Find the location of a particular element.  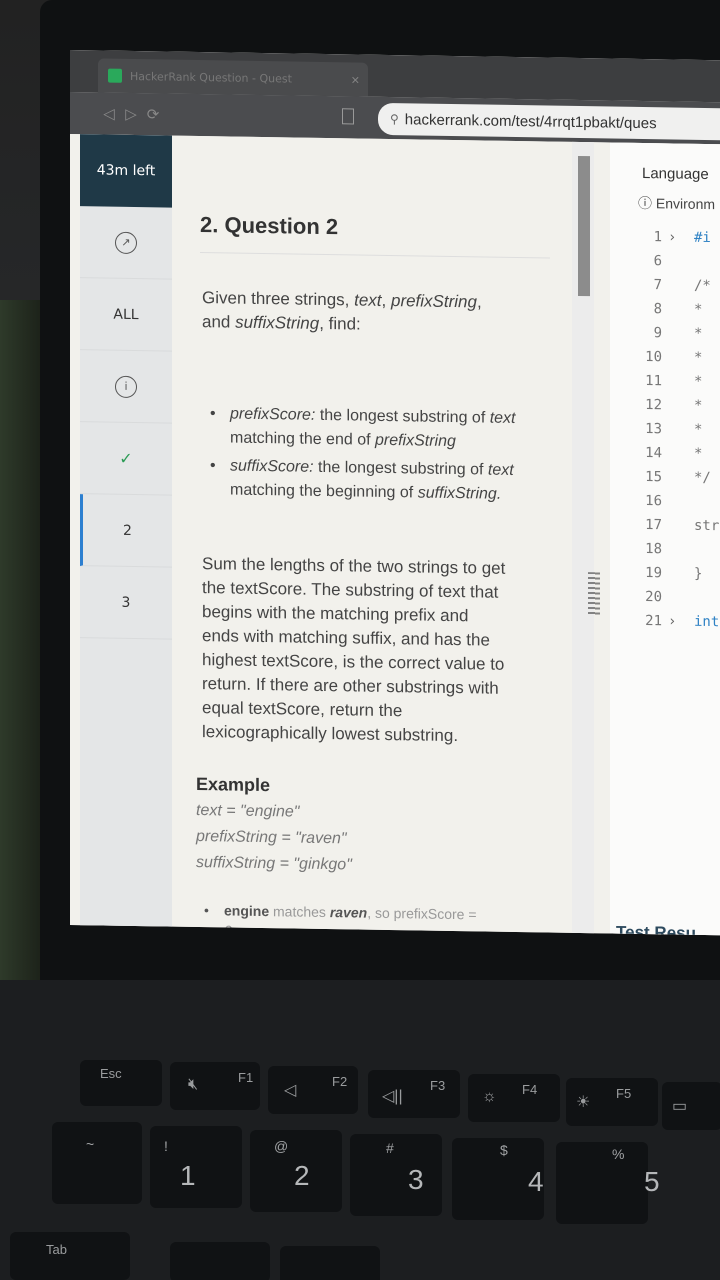

line-number: 12 is located at coordinates (653, 405).